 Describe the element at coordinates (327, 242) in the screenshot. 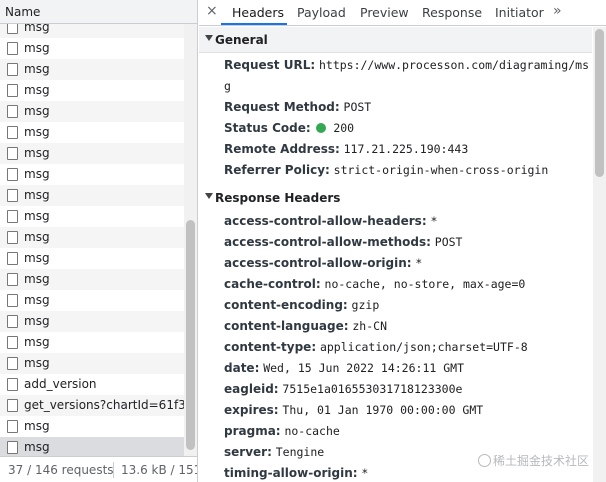

I see `header-key: access-control-allow-methods:` at that location.